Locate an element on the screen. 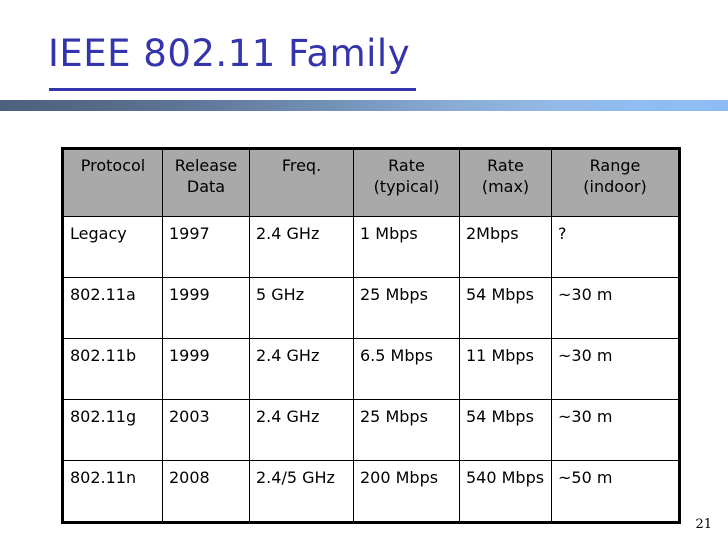 Image resolution: width=728 pixels, height=546 pixels. column-header-release-data-line1: Release is located at coordinates (206, 165).